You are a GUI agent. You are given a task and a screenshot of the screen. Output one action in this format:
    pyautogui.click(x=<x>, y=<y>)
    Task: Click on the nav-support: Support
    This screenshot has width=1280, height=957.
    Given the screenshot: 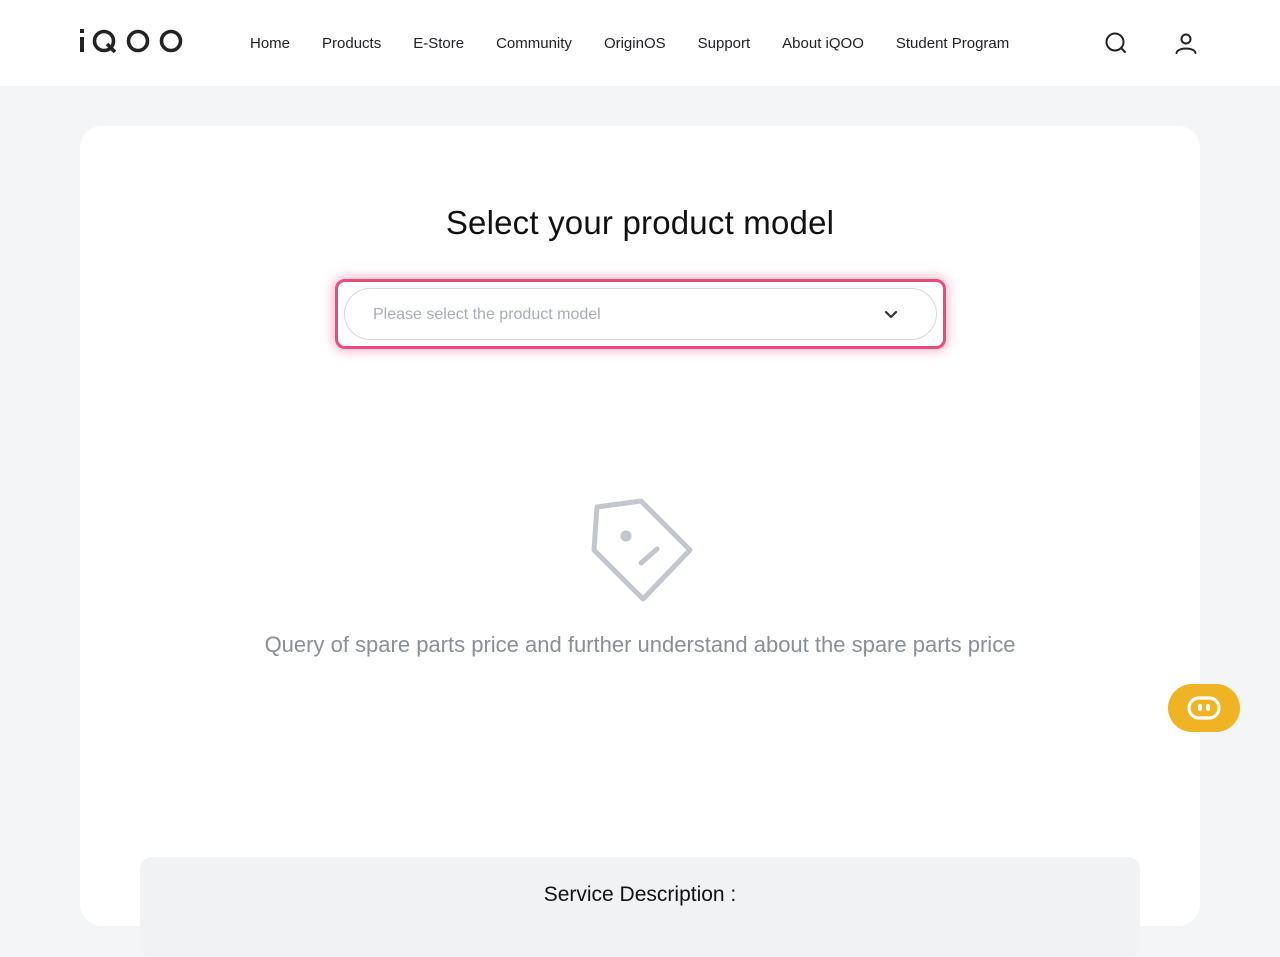 What is the action you would take?
    pyautogui.click(x=724, y=43)
    